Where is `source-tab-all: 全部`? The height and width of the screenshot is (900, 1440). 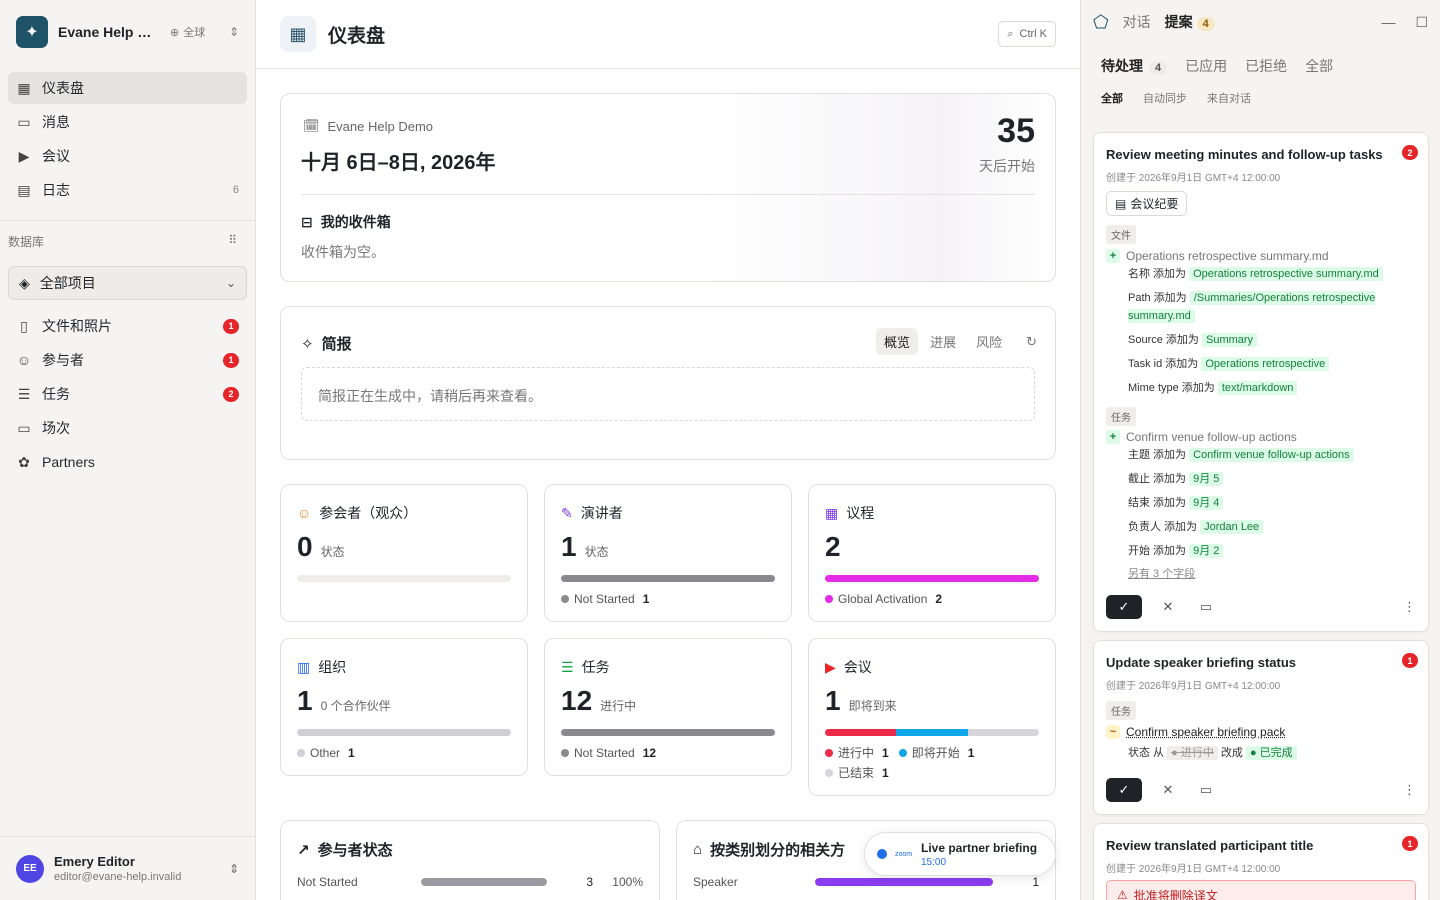 source-tab-all: 全部 is located at coordinates (1112, 98).